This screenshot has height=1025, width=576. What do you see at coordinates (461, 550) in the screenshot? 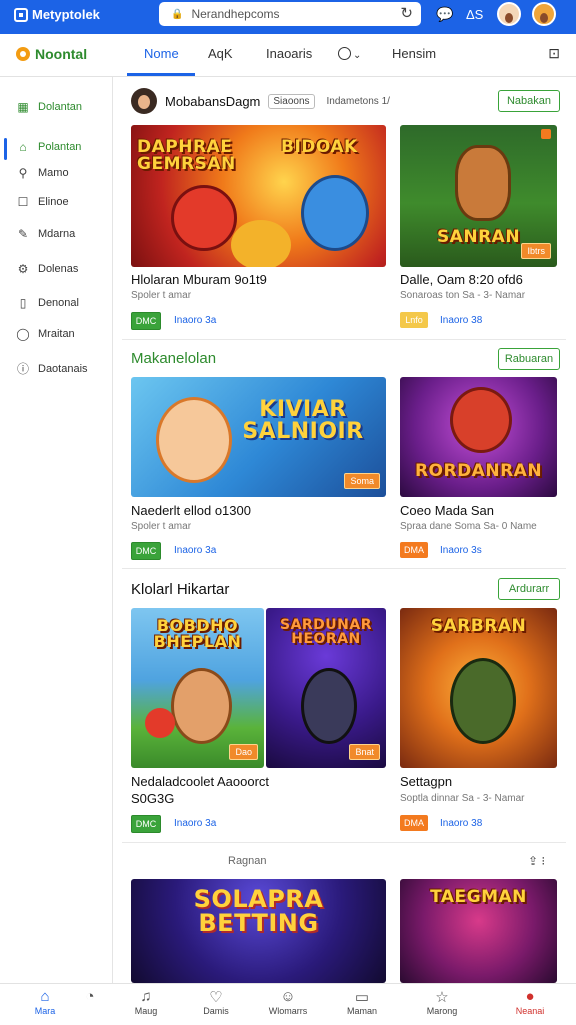
I see `card-link: Inaoro 3s` at bounding box center [461, 550].